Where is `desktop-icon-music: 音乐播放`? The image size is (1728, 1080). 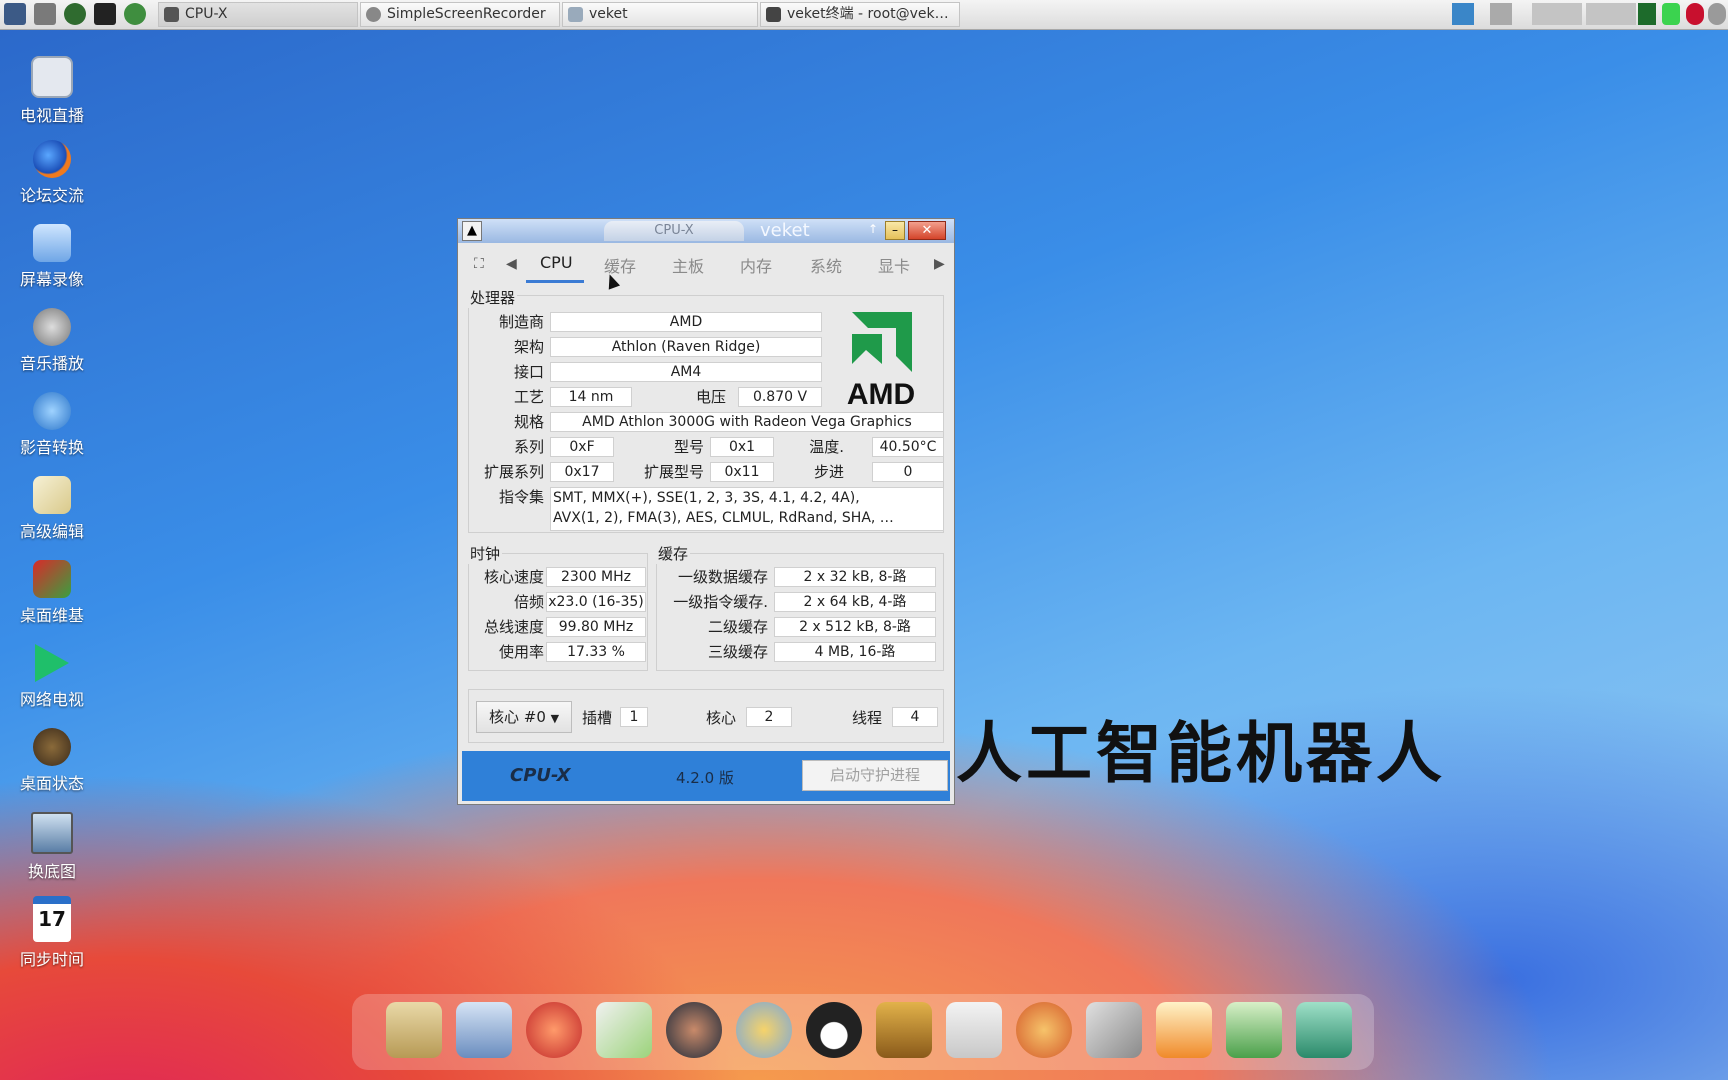
desktop-icon-music: 音乐播放 is located at coordinates (52, 341).